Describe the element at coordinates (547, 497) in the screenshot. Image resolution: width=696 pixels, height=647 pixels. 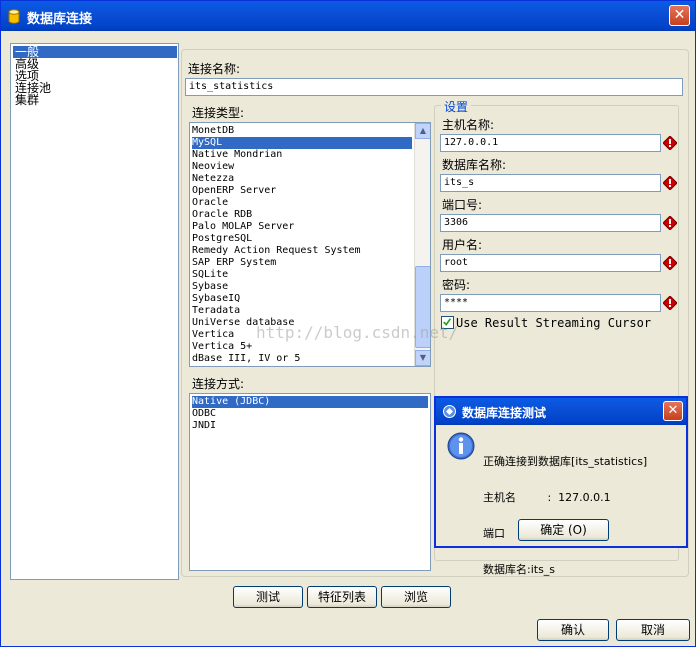
I see `message-line: 主机名 : 127.0.0.1` at that location.